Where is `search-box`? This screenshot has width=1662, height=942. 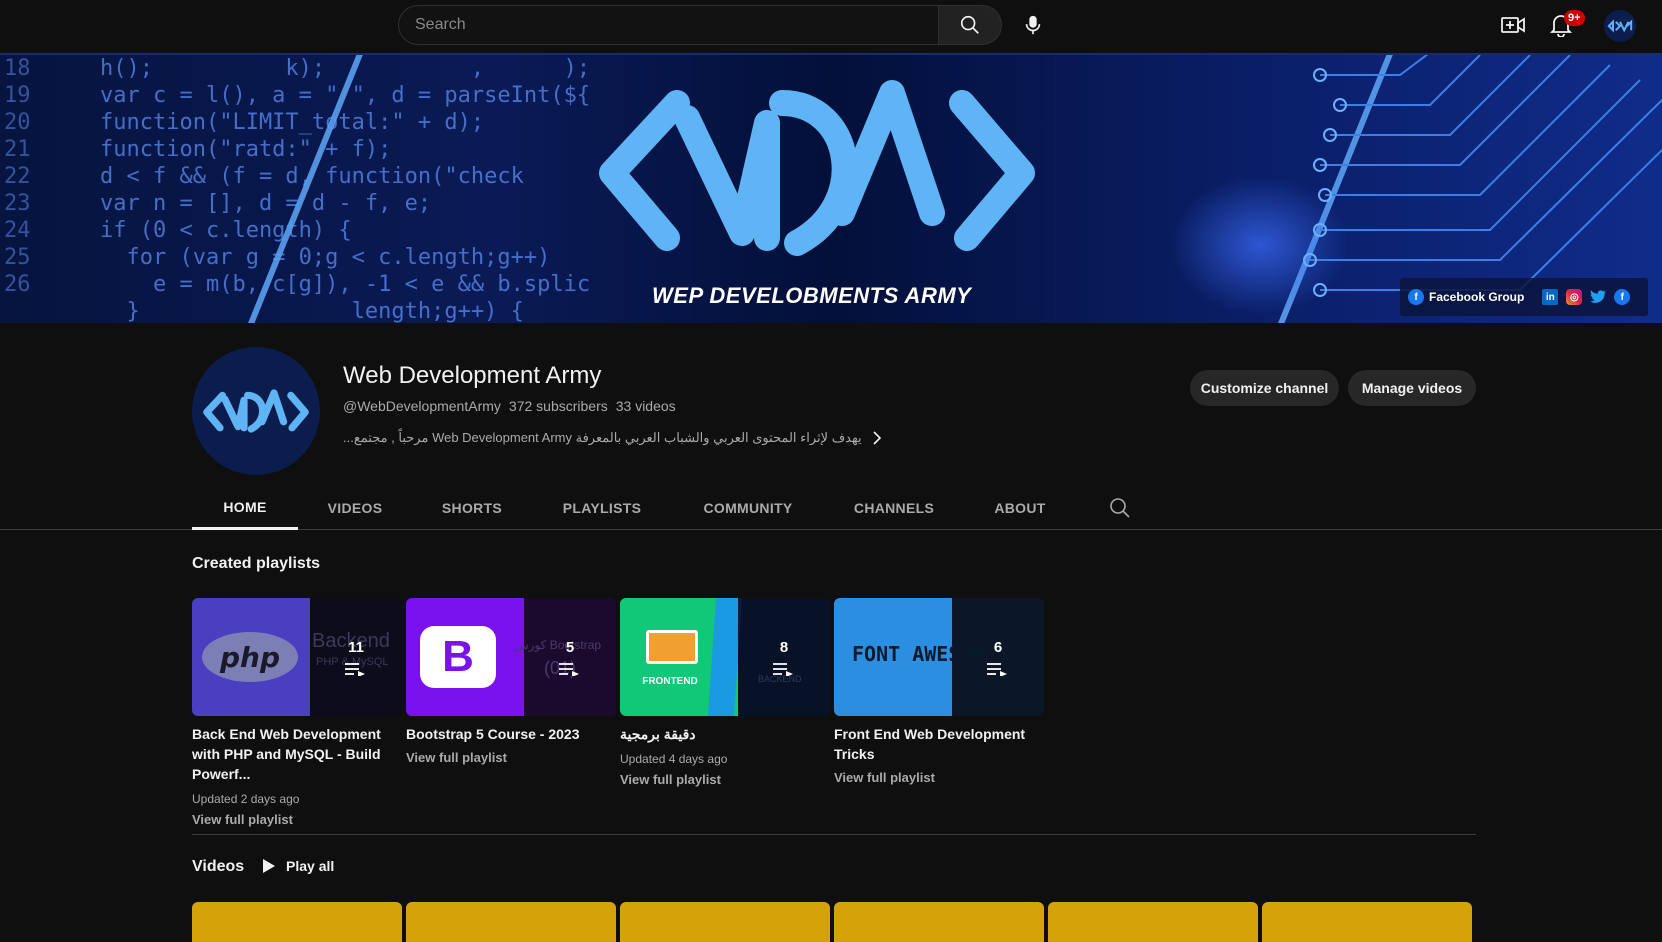
search-box is located at coordinates (668, 25).